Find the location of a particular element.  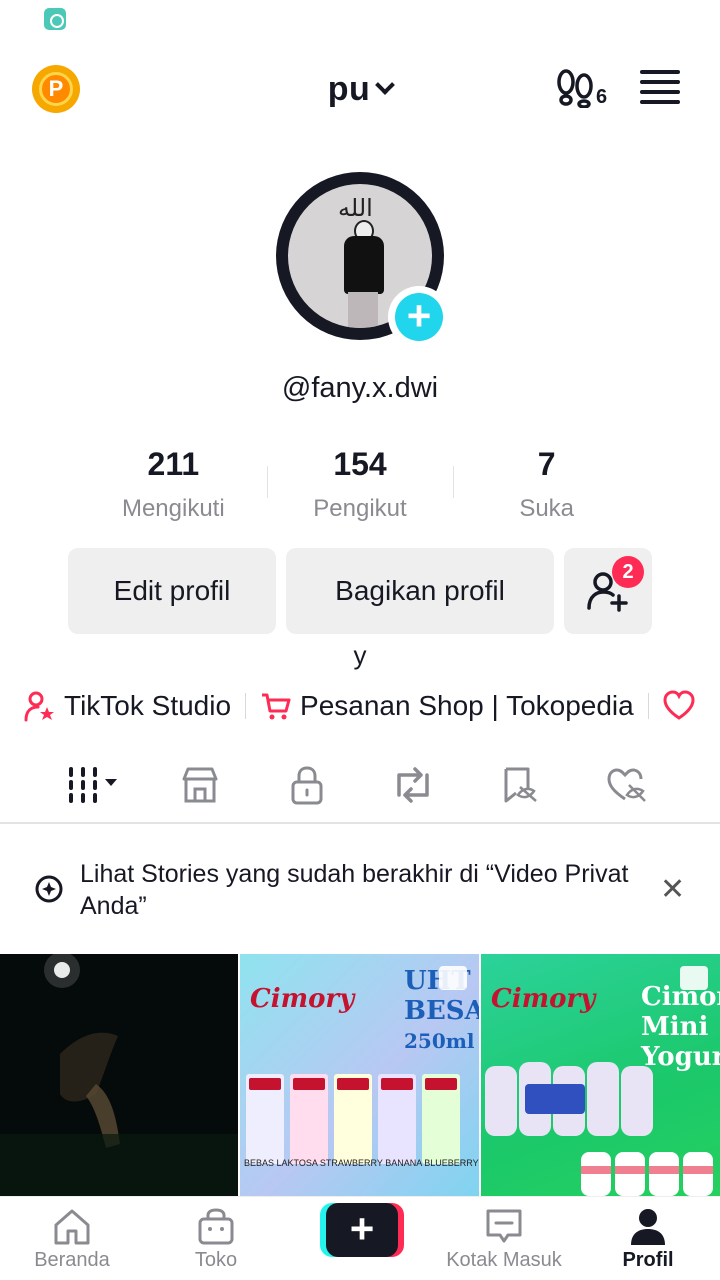

chevron-down-icon is located at coordinates (385, 85).